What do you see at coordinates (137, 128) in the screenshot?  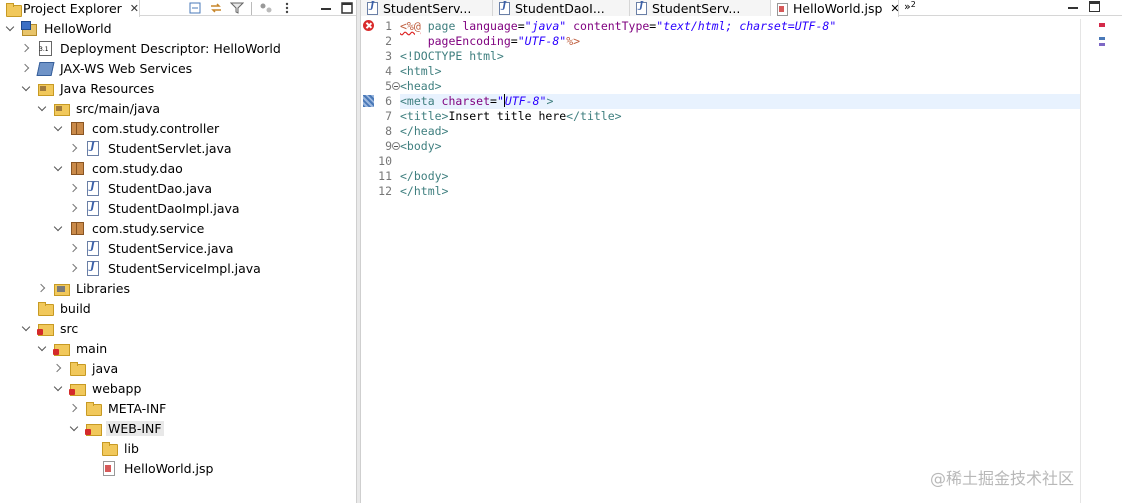 I see `tree-item: com.study.controller` at bounding box center [137, 128].